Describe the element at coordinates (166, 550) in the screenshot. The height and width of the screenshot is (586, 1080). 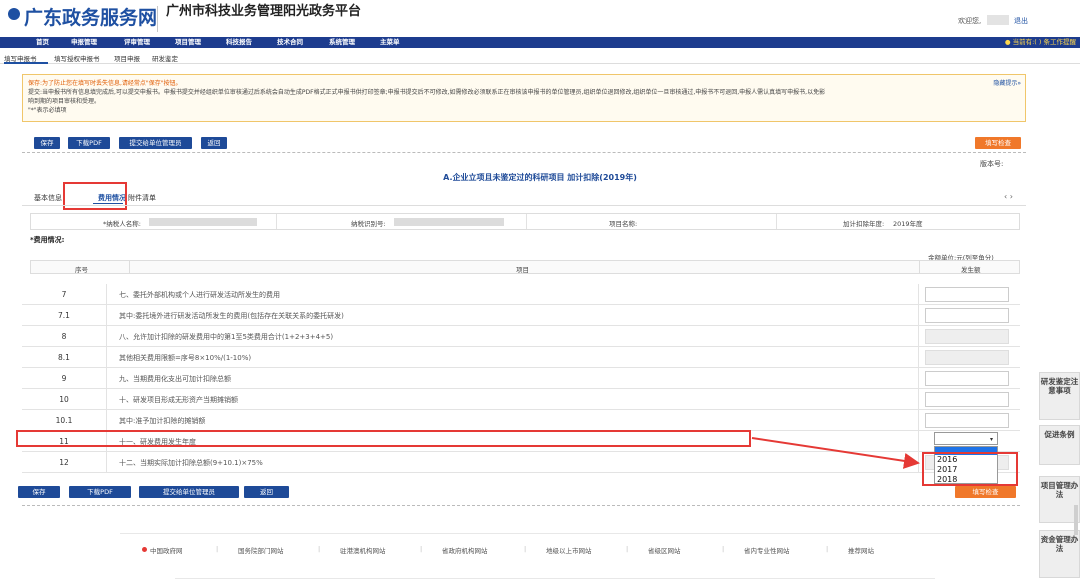
I see `footer-link-gov: 中国政府网` at that location.